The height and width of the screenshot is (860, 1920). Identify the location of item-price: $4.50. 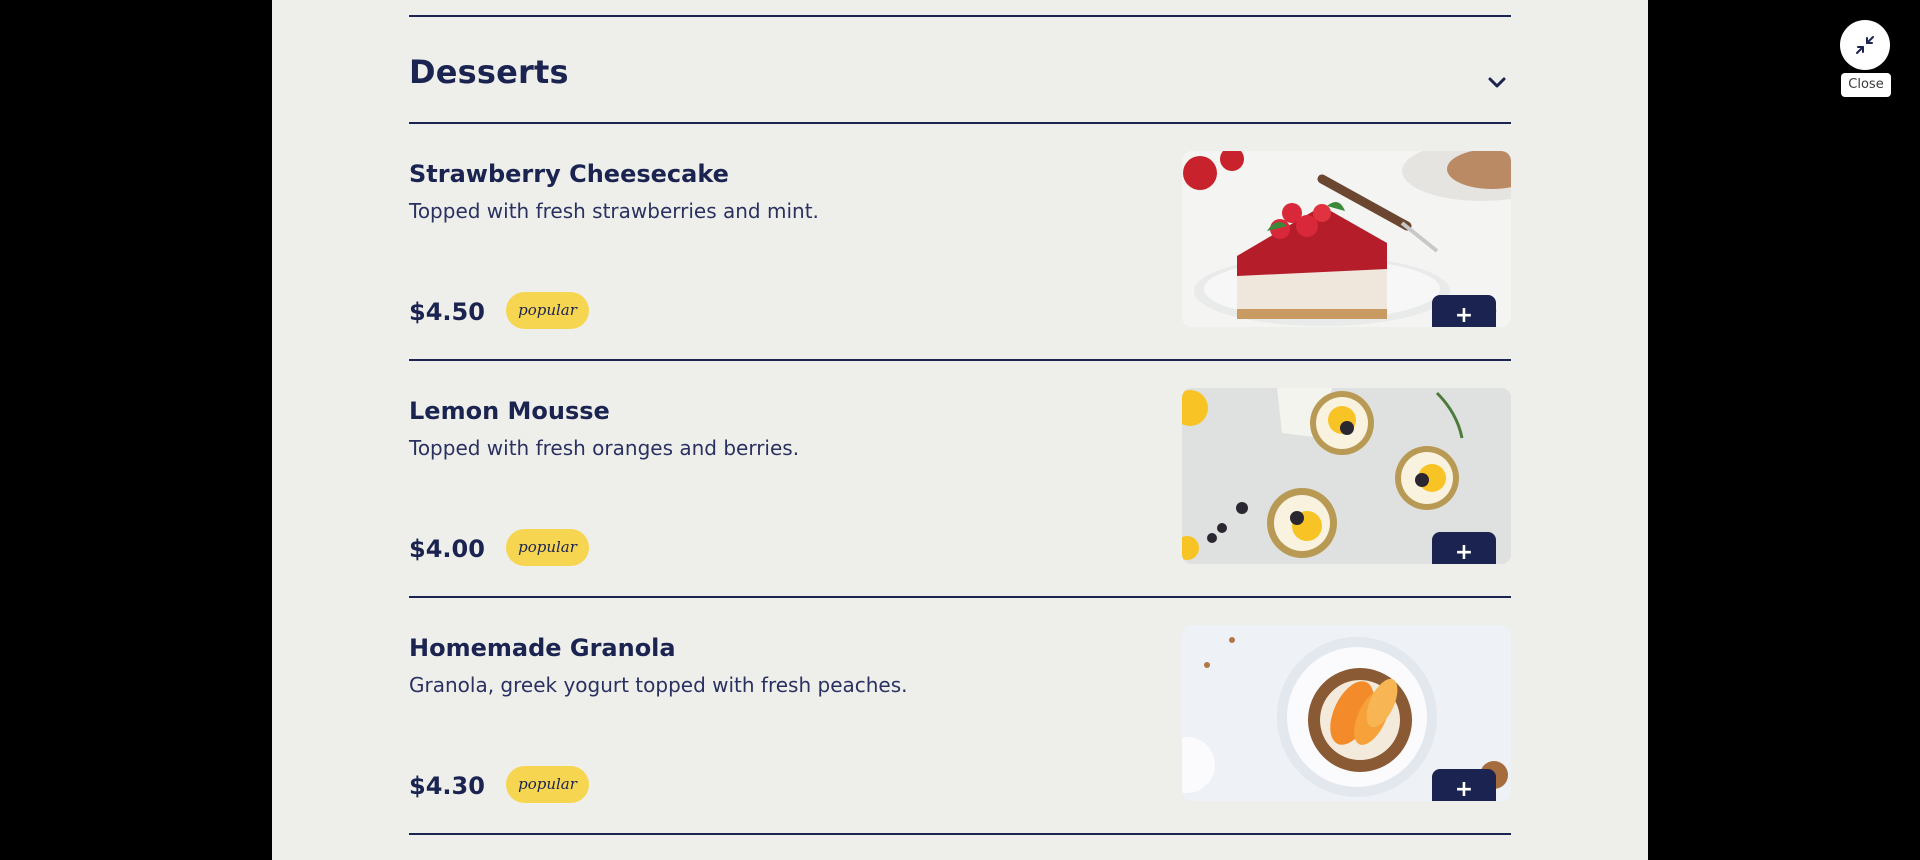
(447, 312).